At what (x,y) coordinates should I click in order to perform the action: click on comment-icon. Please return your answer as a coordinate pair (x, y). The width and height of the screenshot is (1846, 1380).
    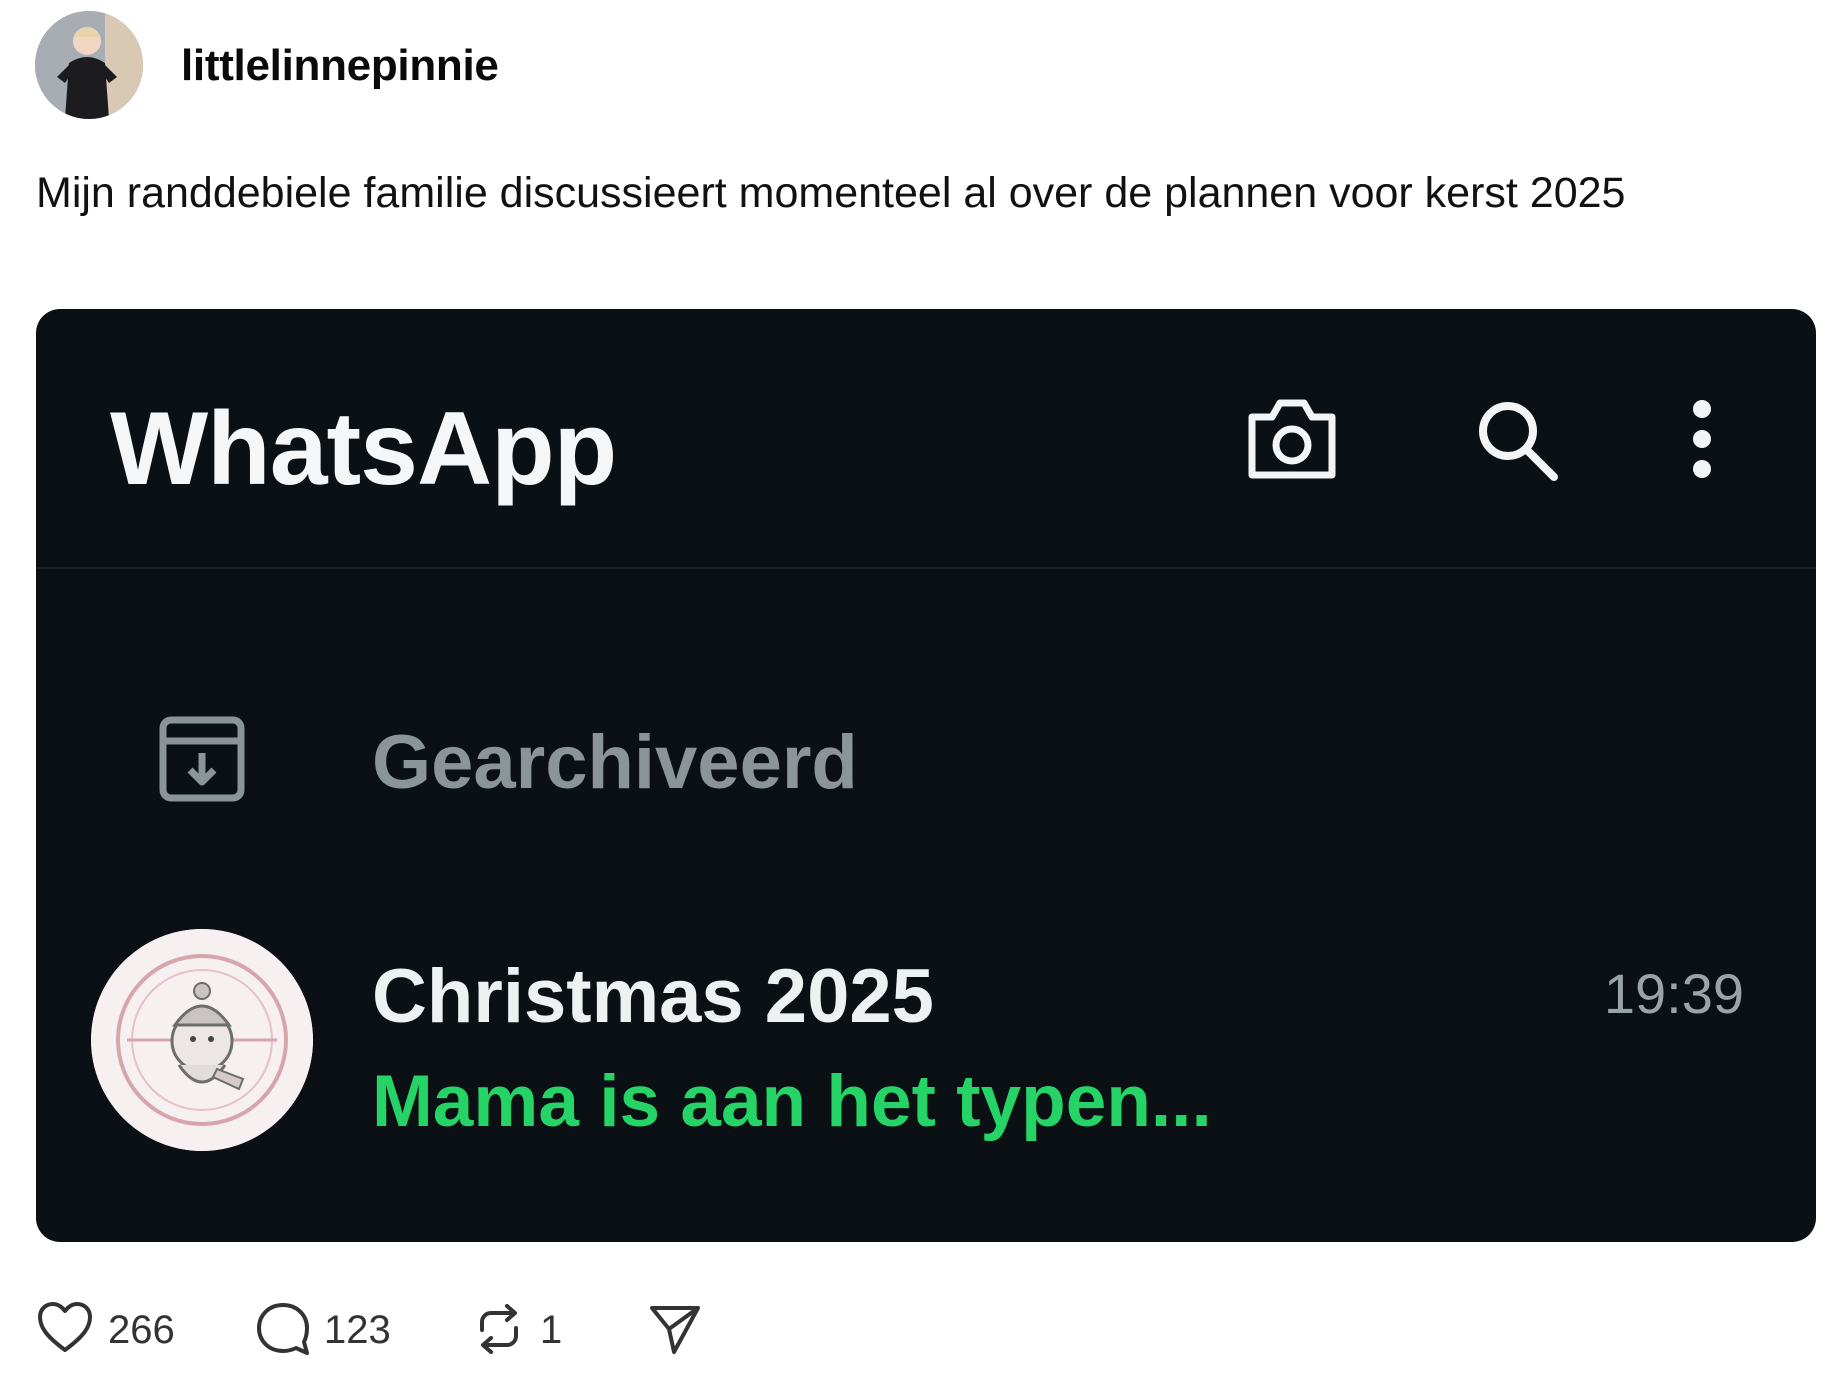
    Looking at the image, I should click on (283, 1329).